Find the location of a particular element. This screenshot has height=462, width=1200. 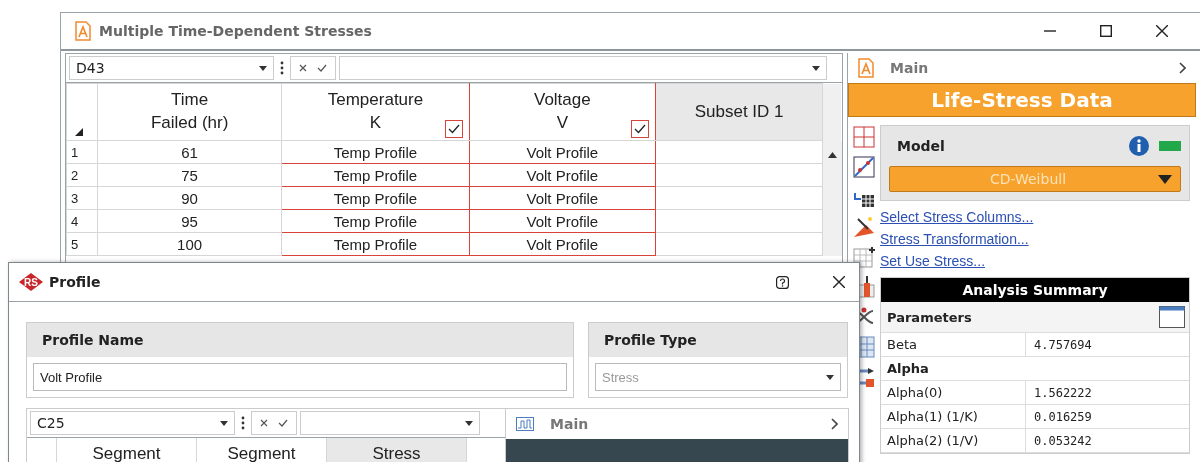

parameter-name: Alpha(0) is located at coordinates (915, 392).